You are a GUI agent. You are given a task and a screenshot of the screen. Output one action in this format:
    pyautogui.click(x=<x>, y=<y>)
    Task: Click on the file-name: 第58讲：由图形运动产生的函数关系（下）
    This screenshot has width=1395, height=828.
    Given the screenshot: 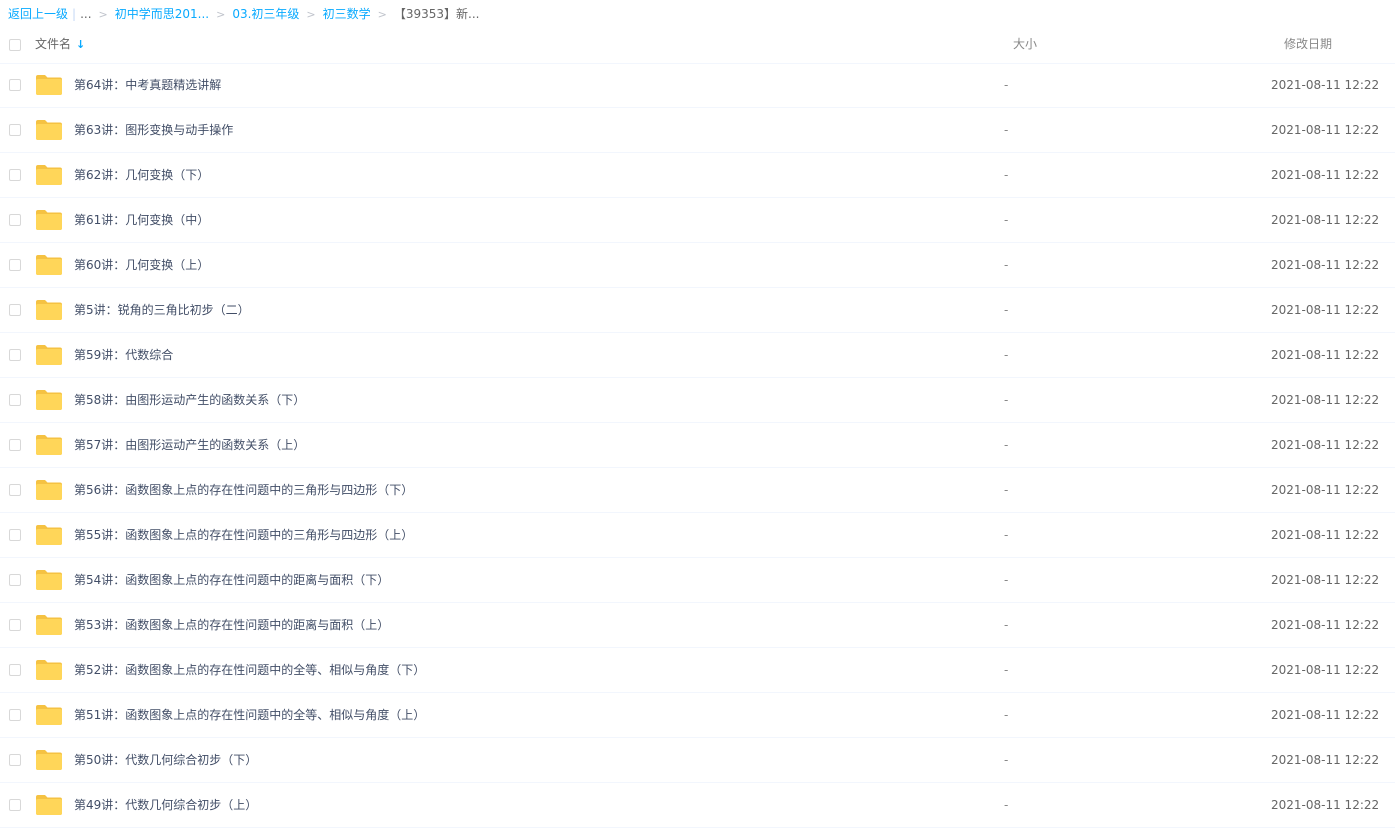 What is the action you would take?
    pyautogui.click(x=189, y=400)
    